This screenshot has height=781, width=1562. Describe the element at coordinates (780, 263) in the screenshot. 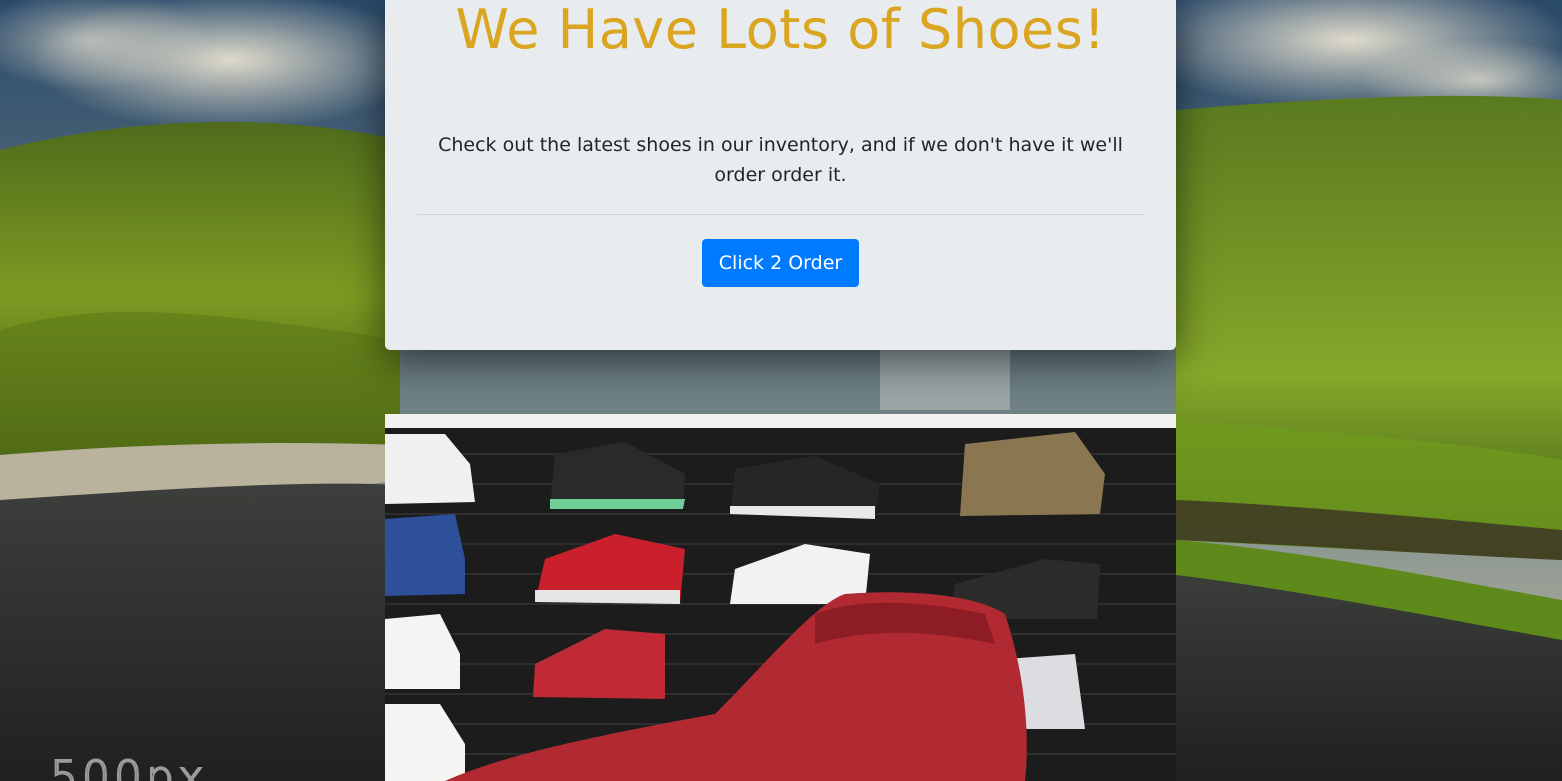

I see `order-button: Click 2 Order` at that location.